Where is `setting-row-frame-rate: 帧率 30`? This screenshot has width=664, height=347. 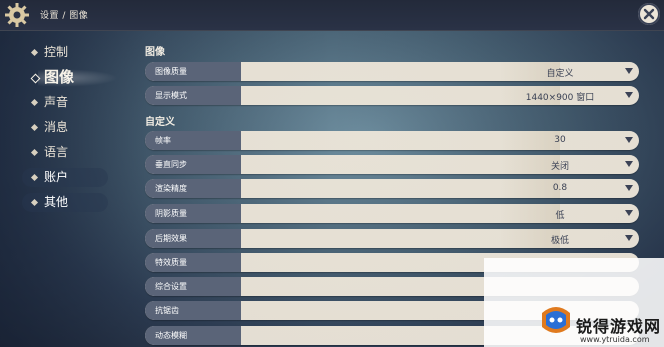
setting-row-frame-rate: 帧率 30 is located at coordinates (392, 140).